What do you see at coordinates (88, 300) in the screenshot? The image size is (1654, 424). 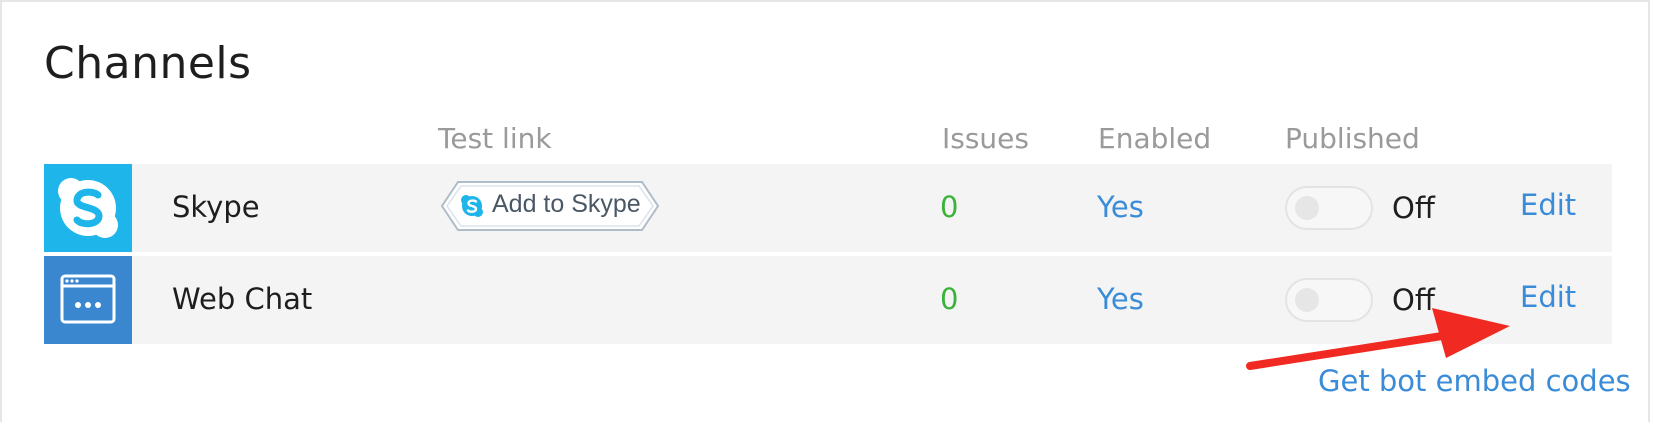 I see `web-chat-icon` at bounding box center [88, 300].